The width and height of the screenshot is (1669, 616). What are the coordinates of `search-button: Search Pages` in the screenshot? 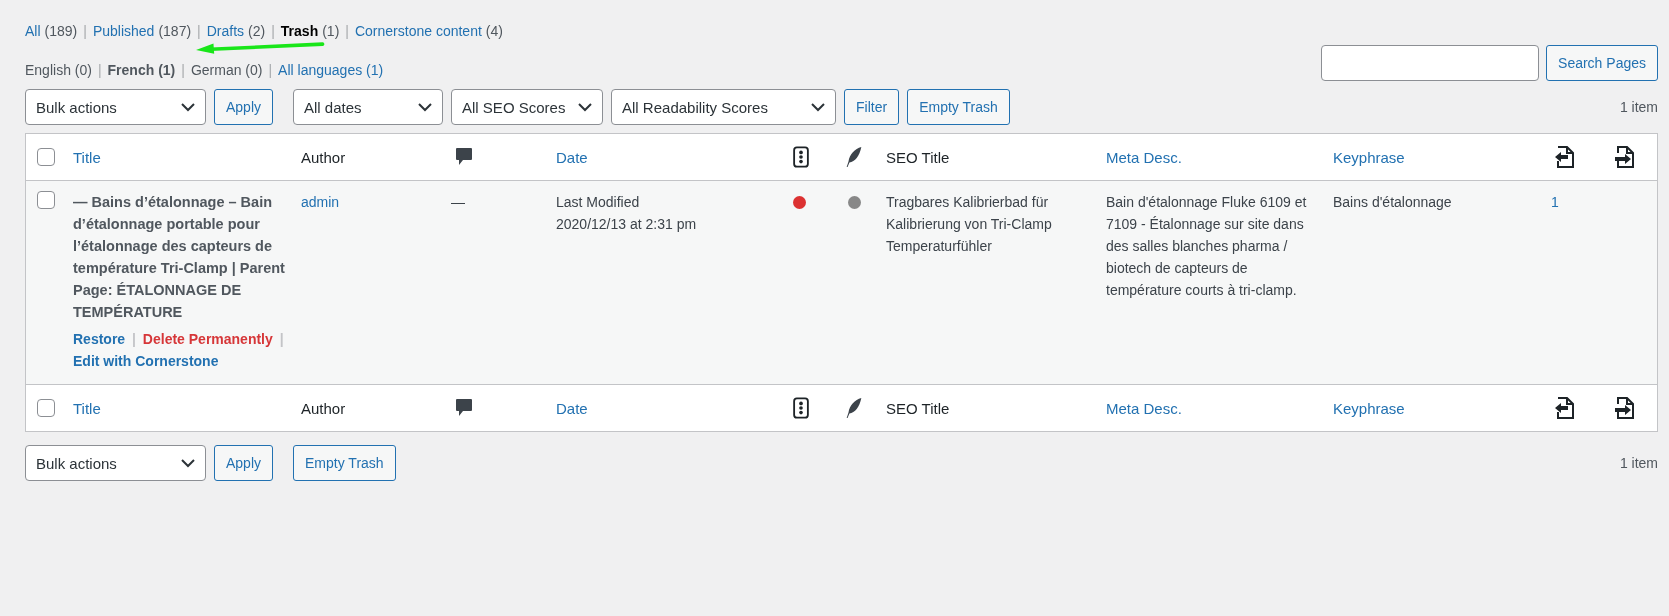 It's located at (1602, 63).